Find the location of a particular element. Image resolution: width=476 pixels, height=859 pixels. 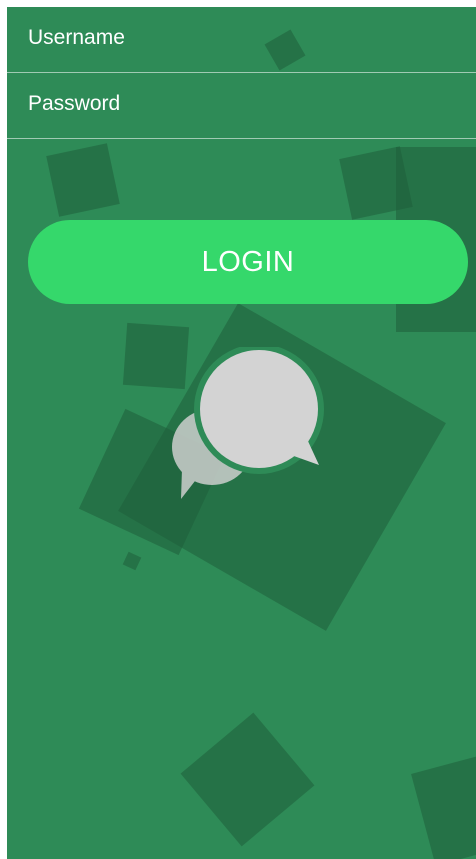

password-field: Password is located at coordinates (241, 106).